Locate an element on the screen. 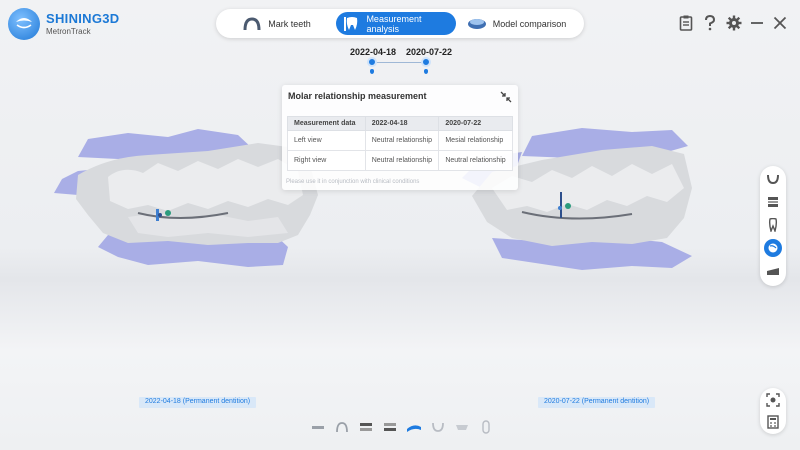  tooth-icon is located at coordinates (773, 225).